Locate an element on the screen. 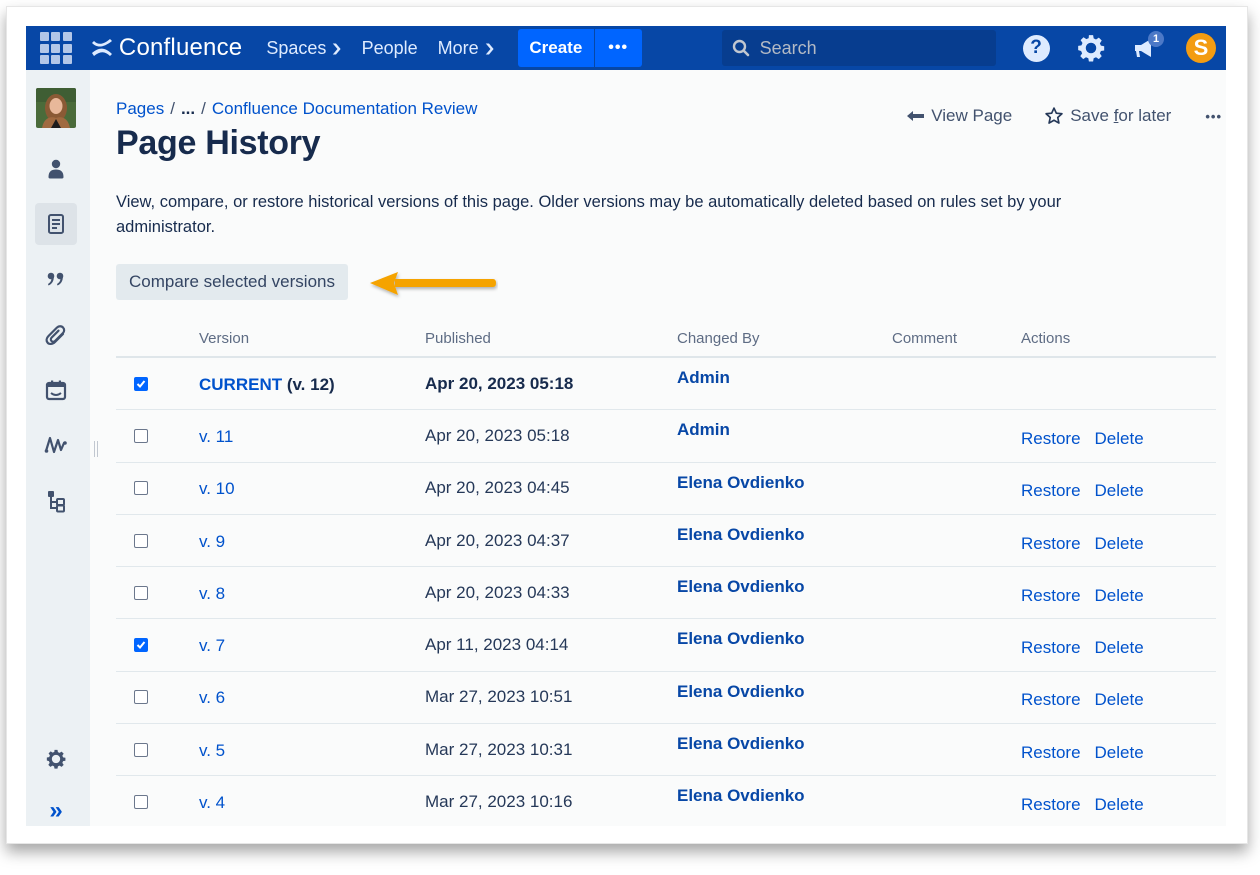 The image size is (1260, 875). search-input is located at coordinates (869, 48).